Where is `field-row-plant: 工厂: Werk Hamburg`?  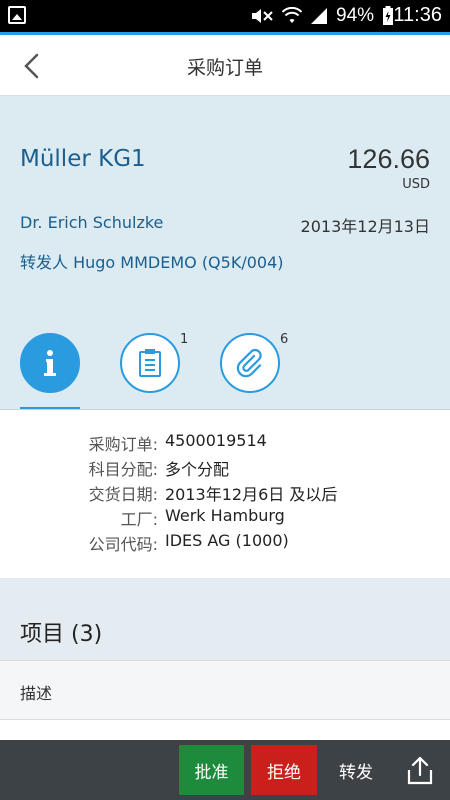
field-row-plant: 工厂: Werk Hamburg is located at coordinates (225, 518).